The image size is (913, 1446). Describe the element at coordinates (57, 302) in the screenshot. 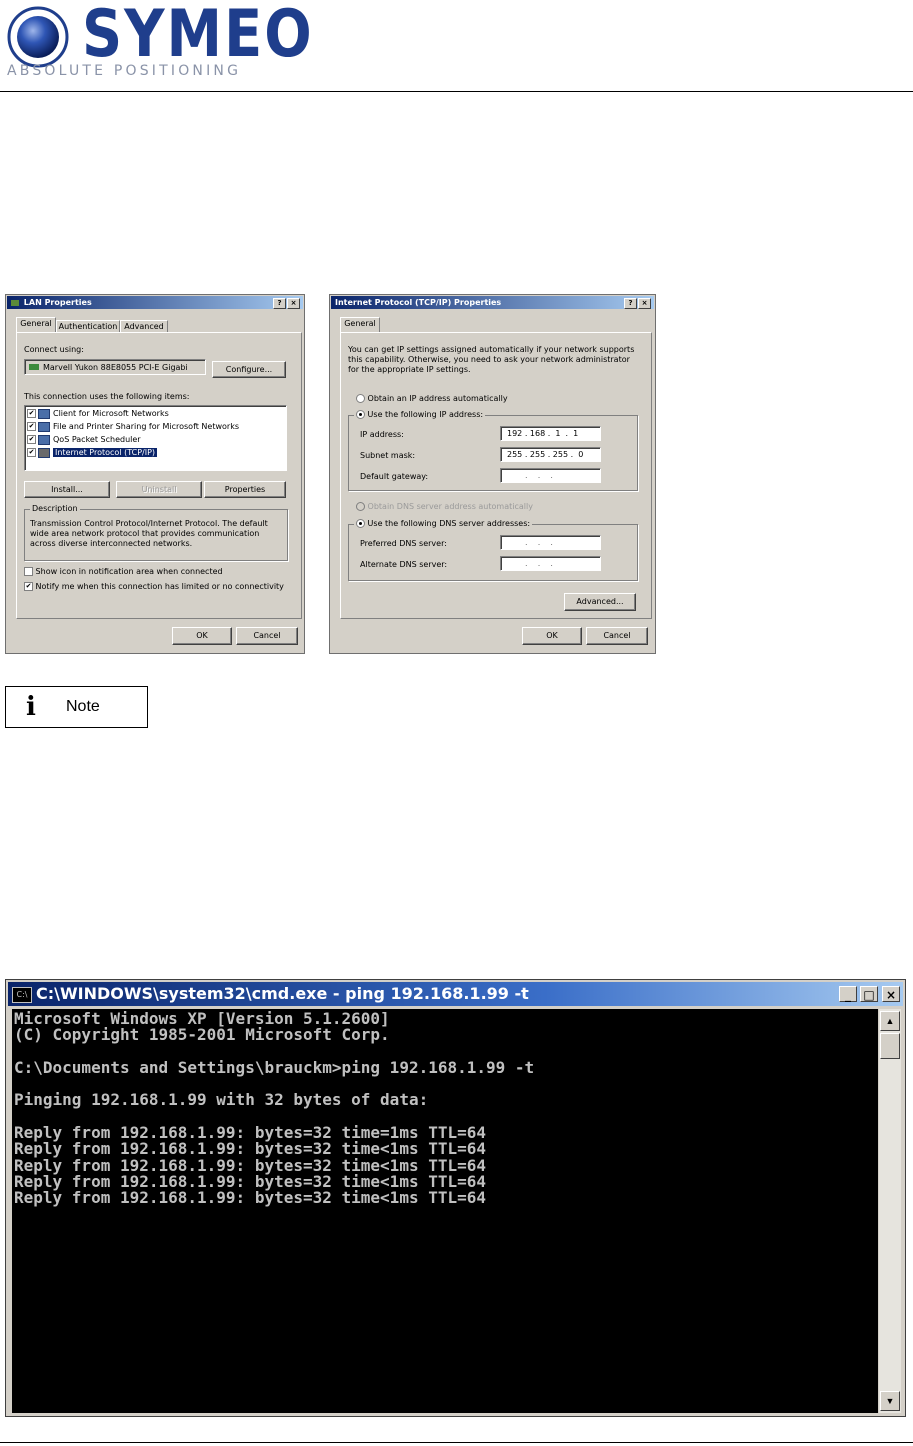

I see `lan-dialog-title: LAN Properties` at that location.